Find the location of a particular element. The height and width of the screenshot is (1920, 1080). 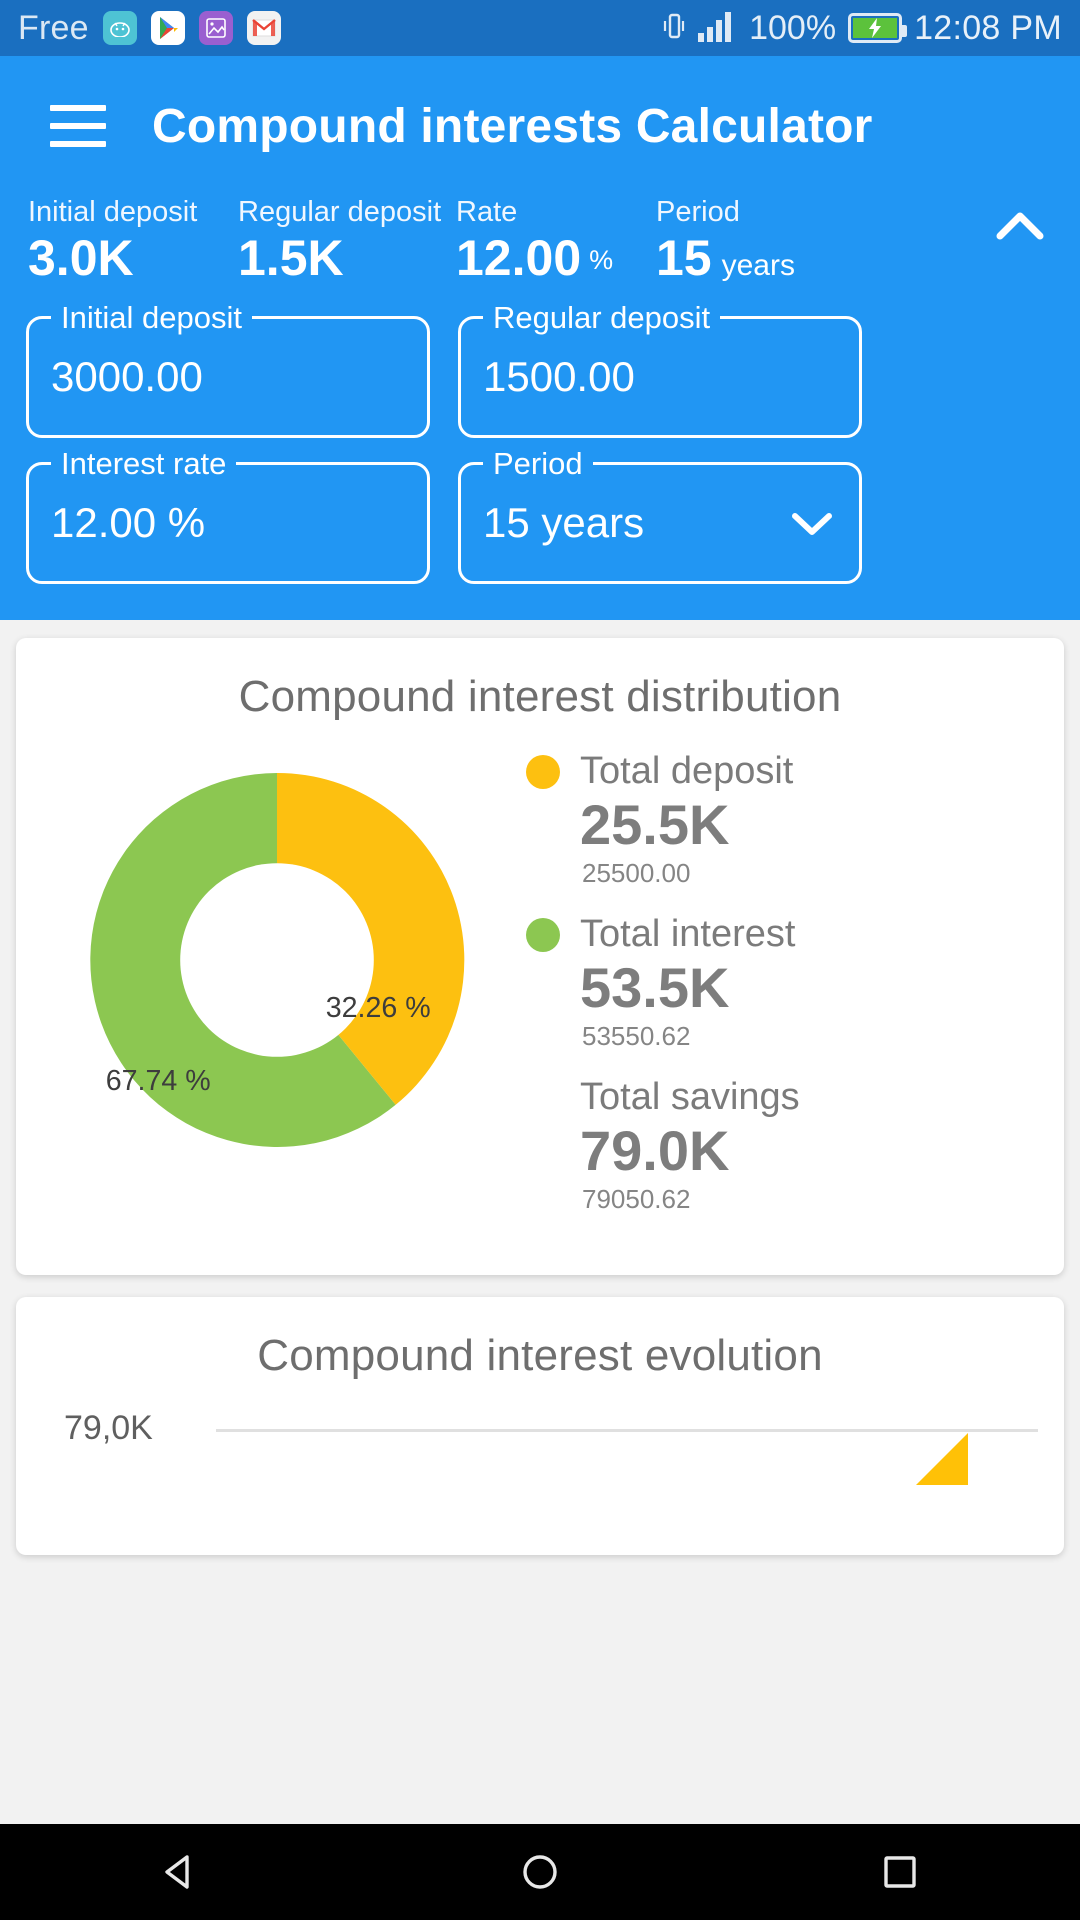

distribution-card-title: Compound interest distribution is located at coordinates (540, 697).